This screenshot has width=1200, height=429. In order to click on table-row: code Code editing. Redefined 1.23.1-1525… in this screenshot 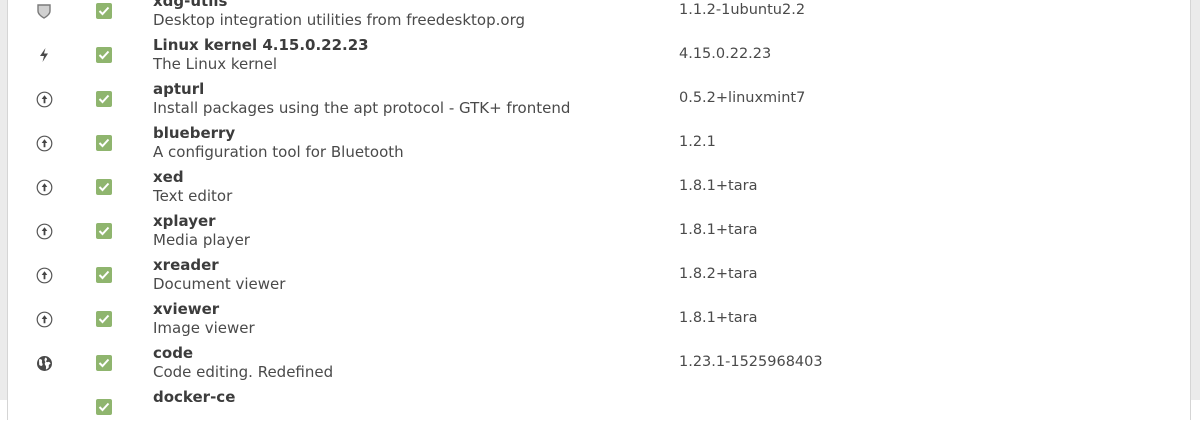, I will do `click(599, 363)`.